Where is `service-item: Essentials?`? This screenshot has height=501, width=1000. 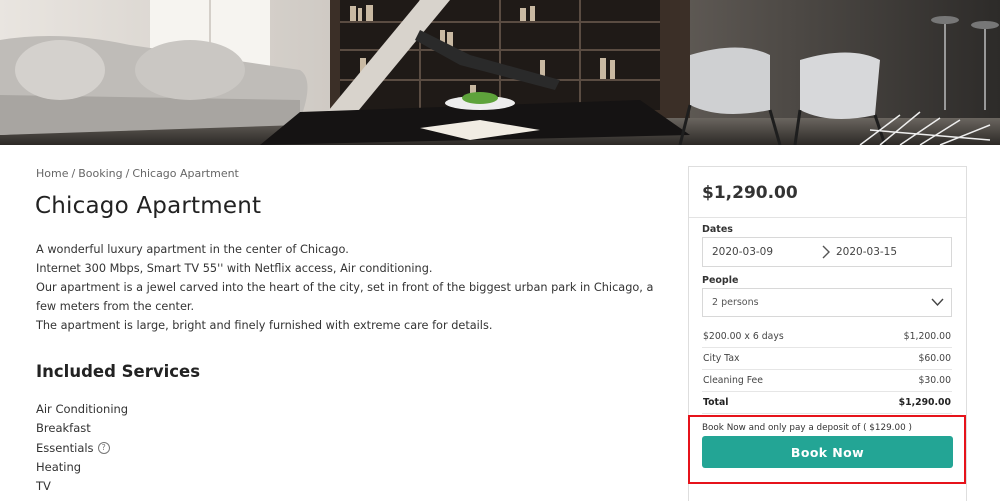 service-item: Essentials? is located at coordinates (82, 448).